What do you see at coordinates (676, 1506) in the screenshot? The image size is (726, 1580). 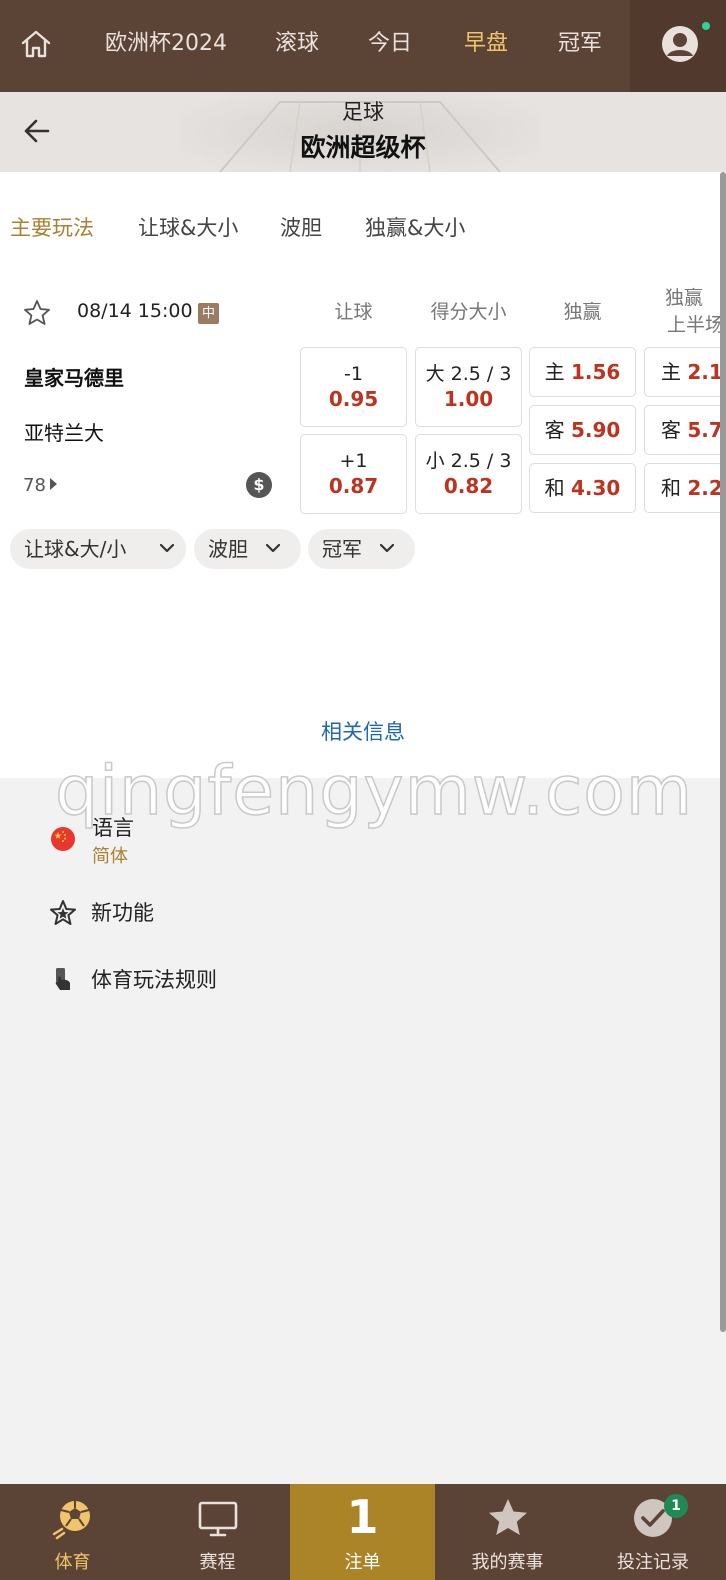 I see `bet-history-badge: 1` at bounding box center [676, 1506].